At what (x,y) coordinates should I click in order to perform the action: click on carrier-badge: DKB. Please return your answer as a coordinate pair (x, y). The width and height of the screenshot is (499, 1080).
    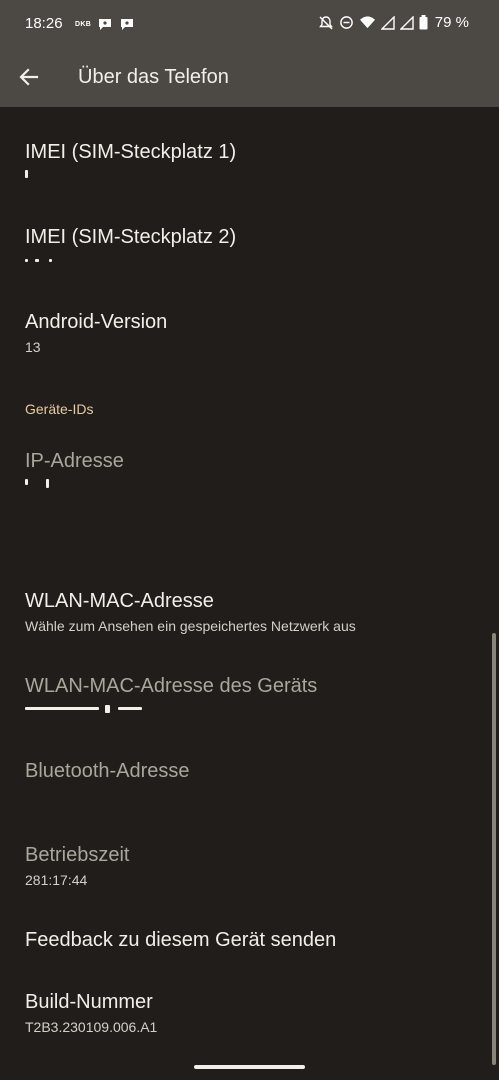
    Looking at the image, I should click on (83, 24).